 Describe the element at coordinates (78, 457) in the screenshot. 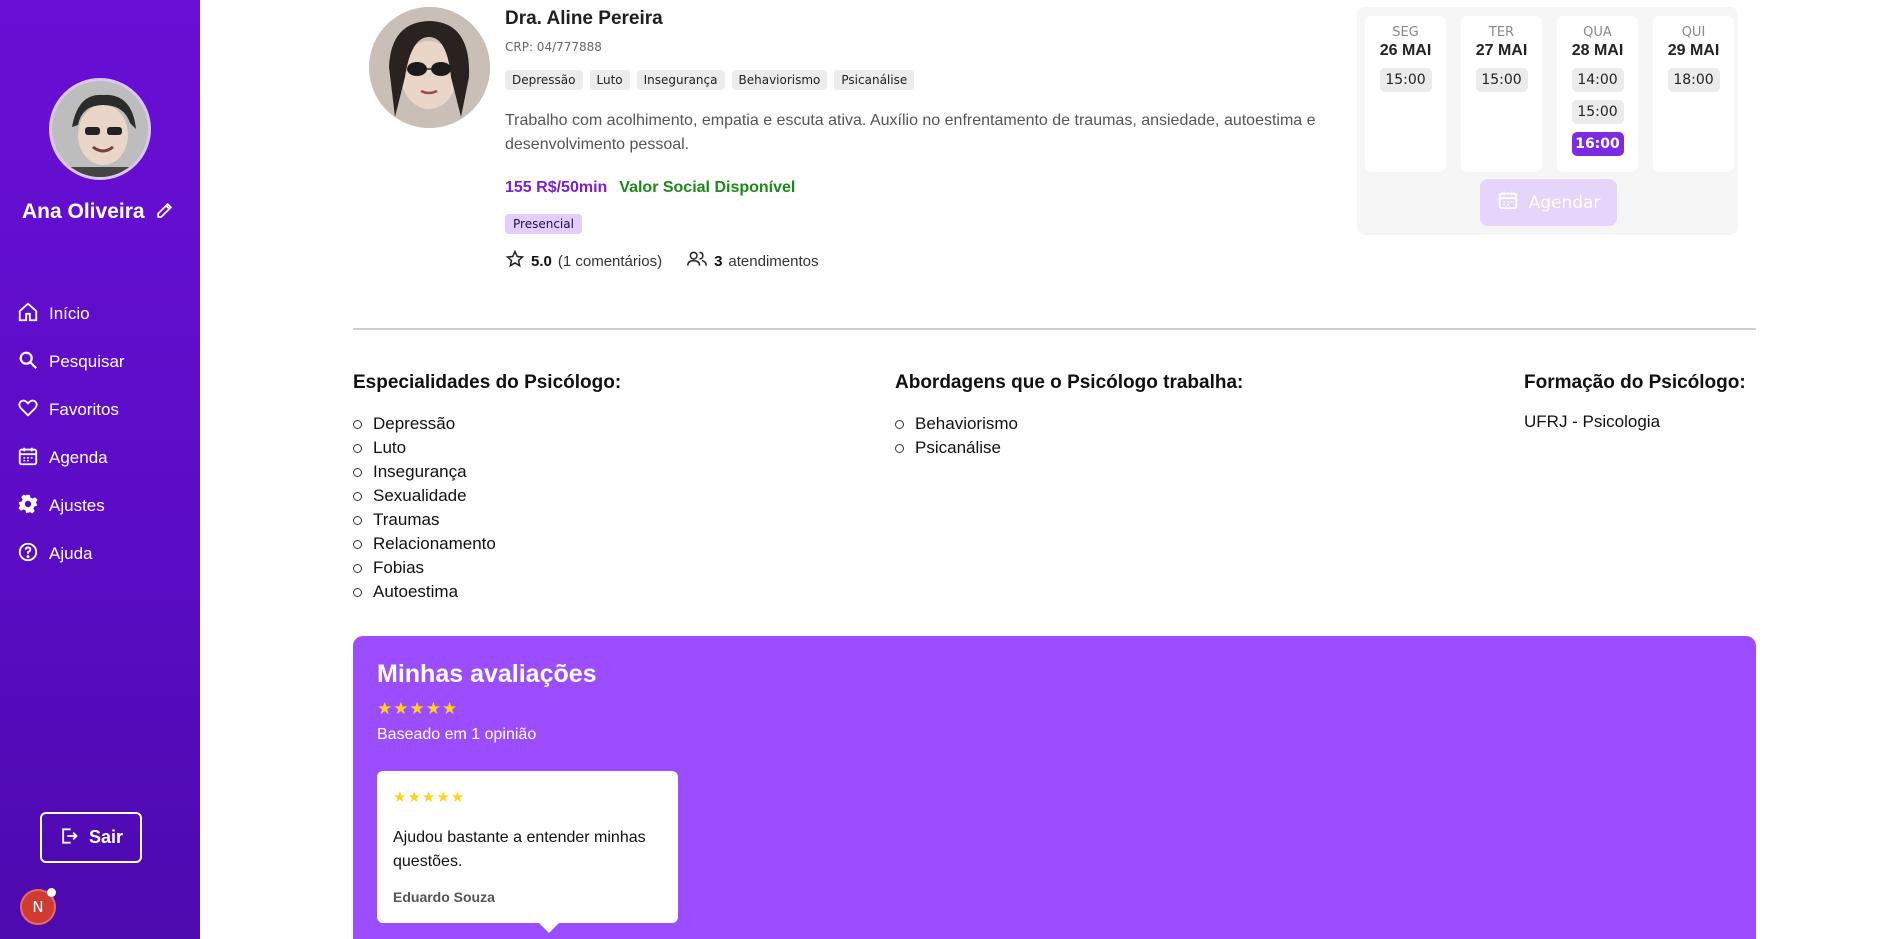

I see `sidebar-item-label: Agenda` at that location.